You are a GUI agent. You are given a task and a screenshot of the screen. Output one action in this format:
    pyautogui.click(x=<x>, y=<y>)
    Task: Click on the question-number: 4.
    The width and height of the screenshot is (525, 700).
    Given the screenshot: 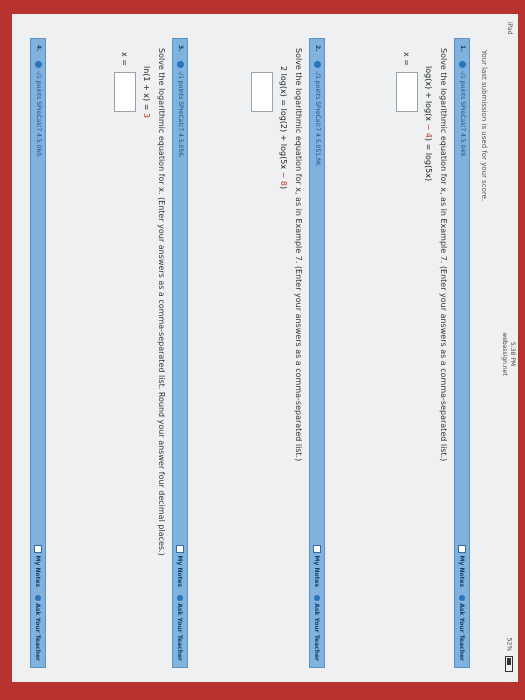 What is the action you would take?
    pyautogui.click(x=38, y=48)
    